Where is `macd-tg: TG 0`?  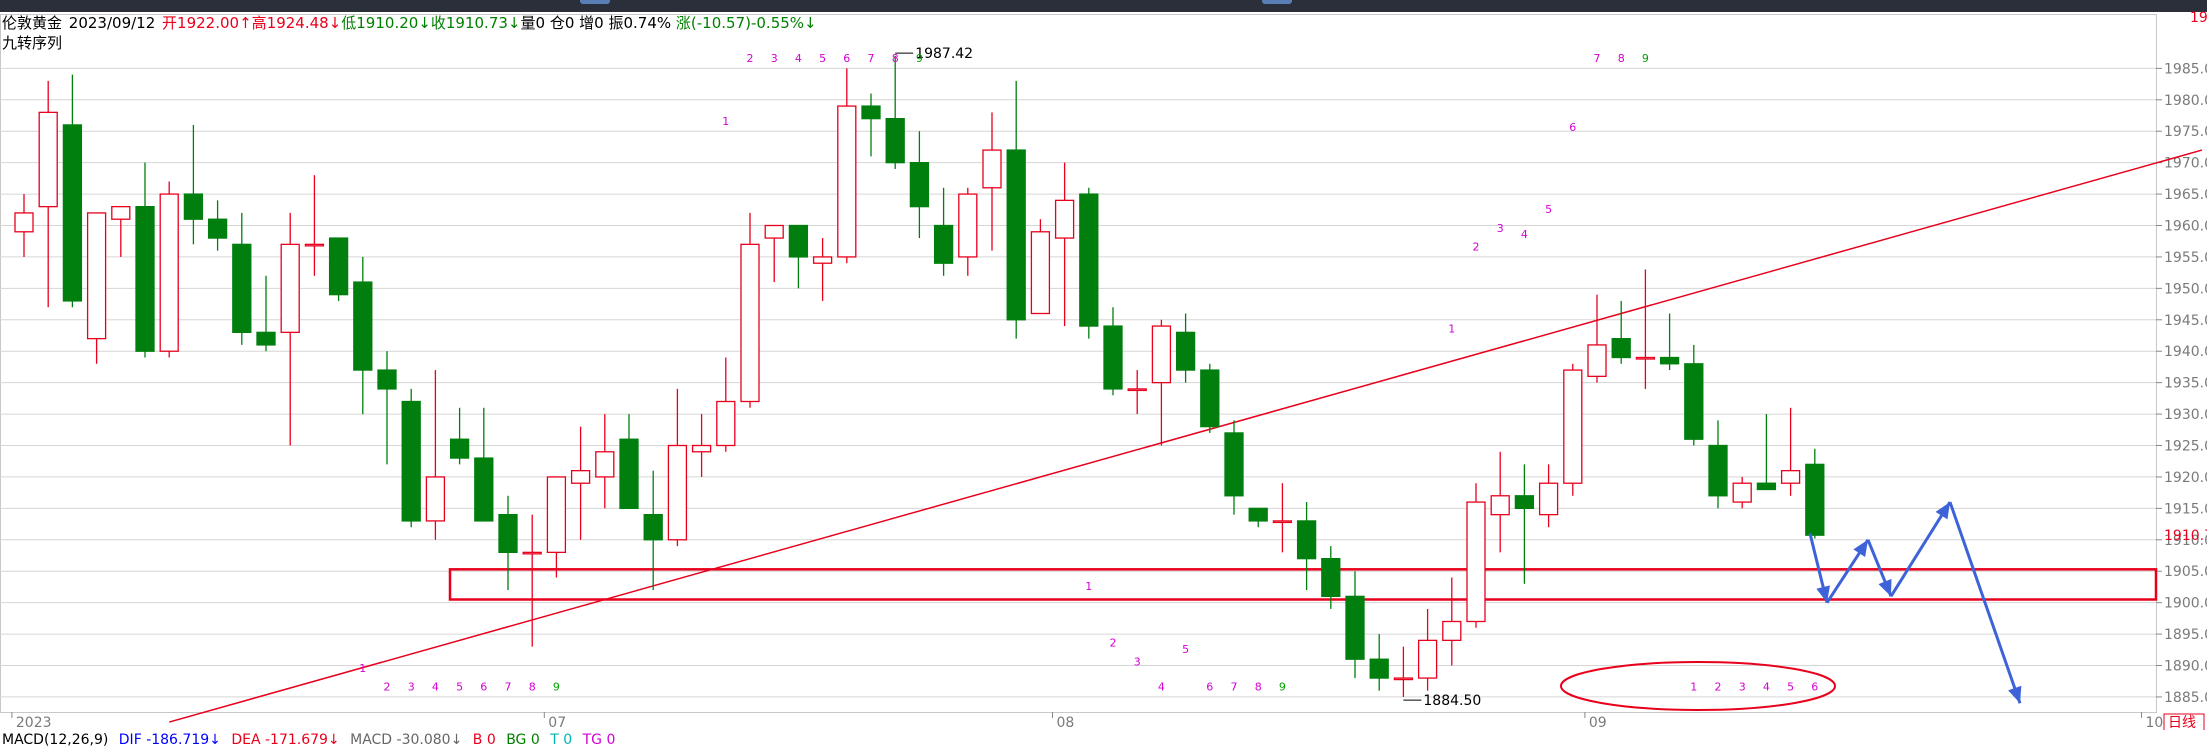
macd-tg: TG 0 is located at coordinates (599, 740).